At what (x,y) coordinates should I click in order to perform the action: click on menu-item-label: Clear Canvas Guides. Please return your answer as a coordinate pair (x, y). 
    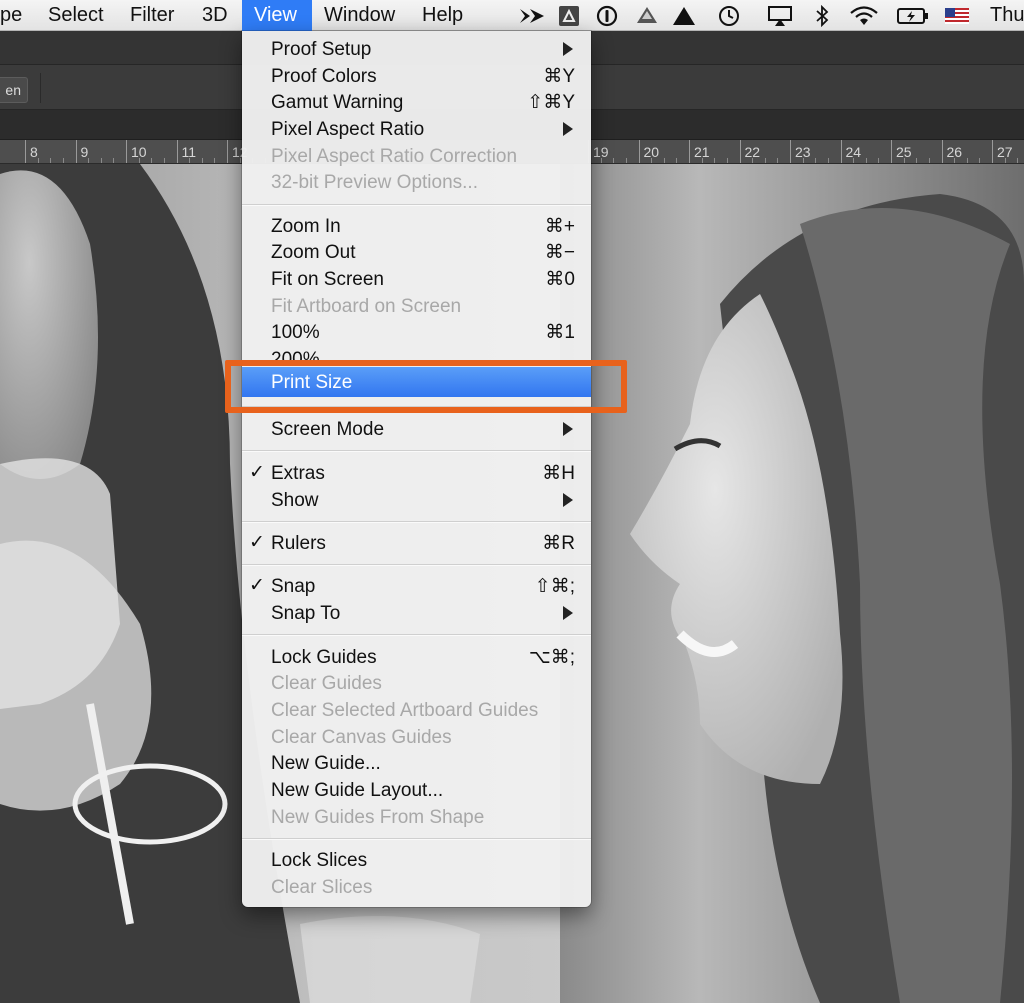
    Looking at the image, I should click on (361, 737).